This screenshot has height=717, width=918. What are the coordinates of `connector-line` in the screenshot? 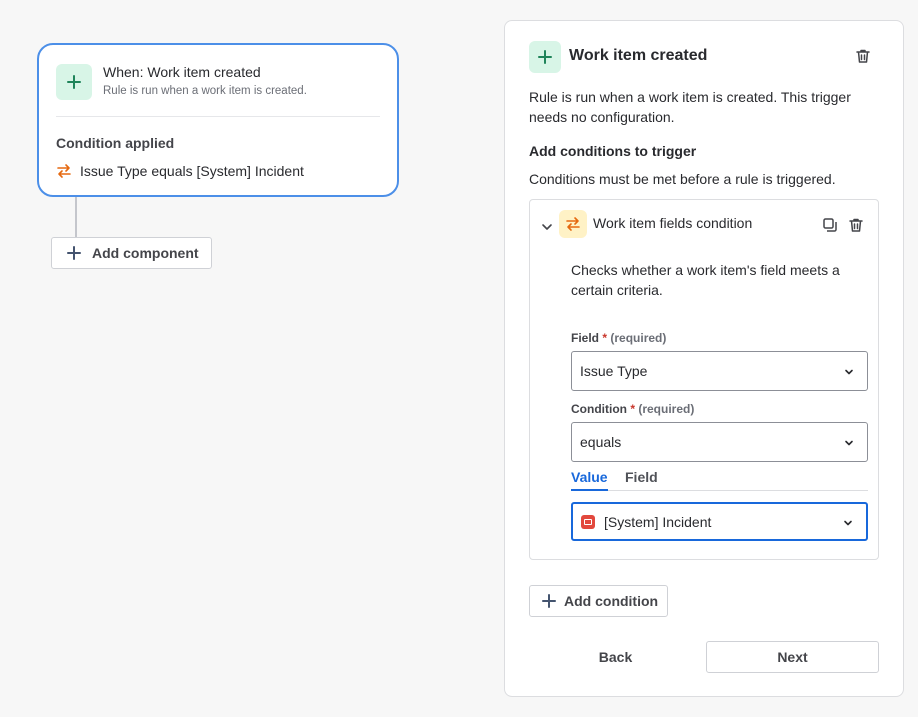 It's located at (76, 217).